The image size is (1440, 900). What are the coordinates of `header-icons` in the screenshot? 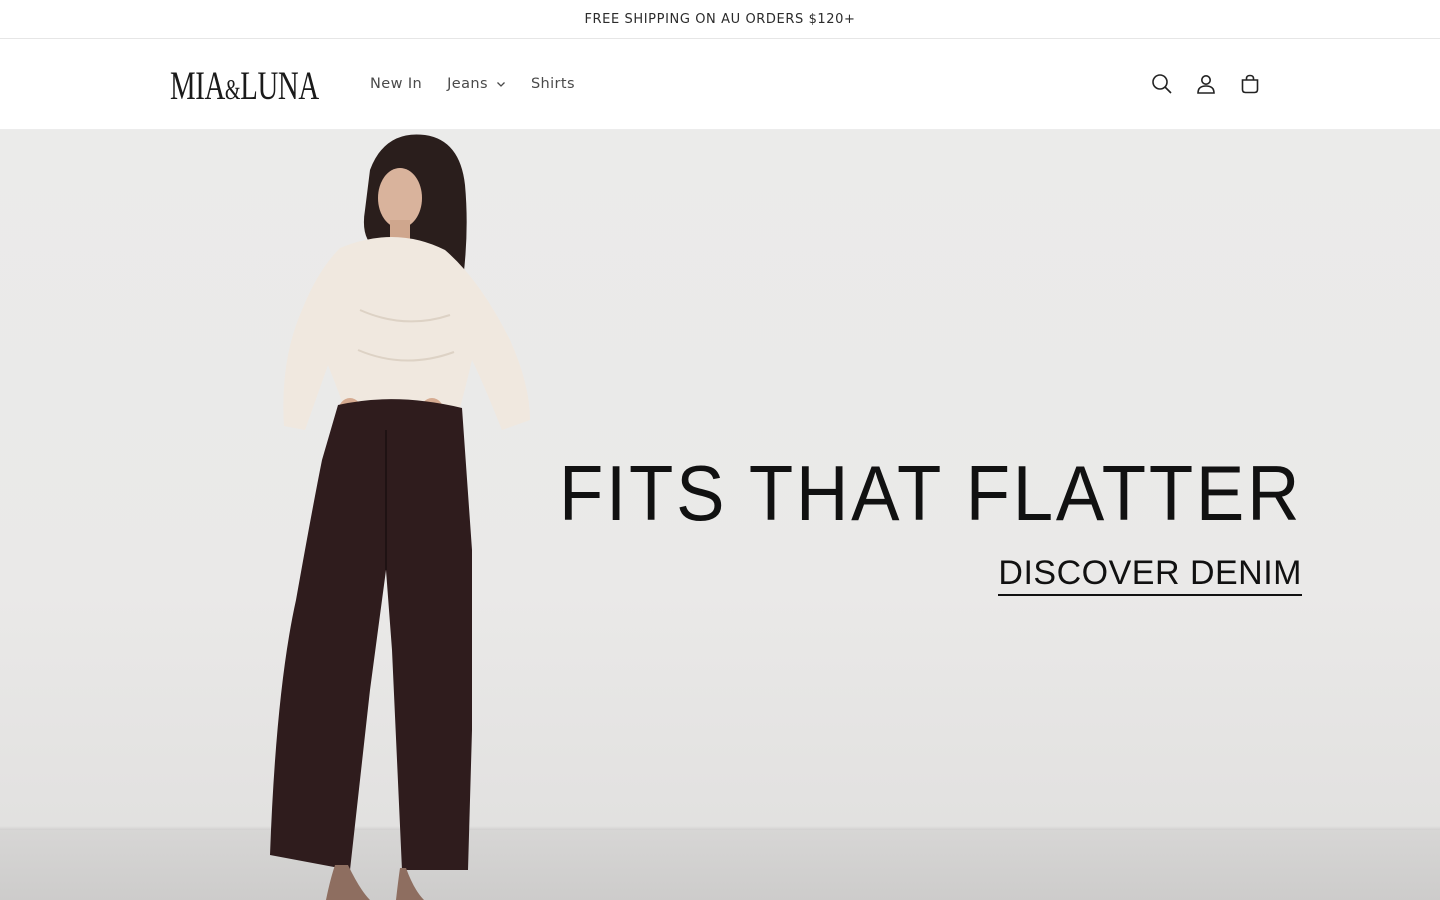 It's located at (1196, 84).